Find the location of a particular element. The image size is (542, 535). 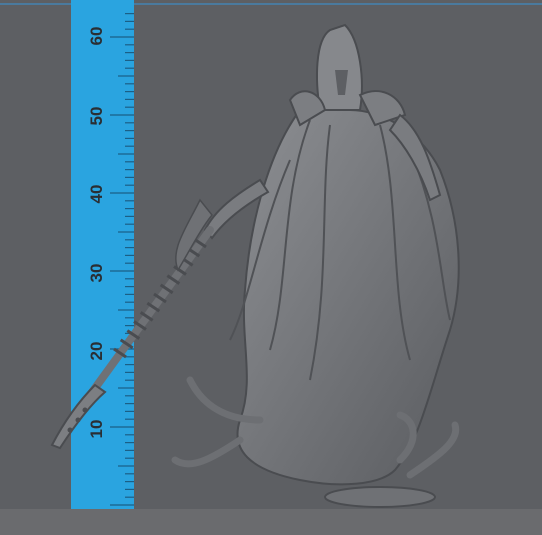

spear-staff is located at coordinates (132, 324).